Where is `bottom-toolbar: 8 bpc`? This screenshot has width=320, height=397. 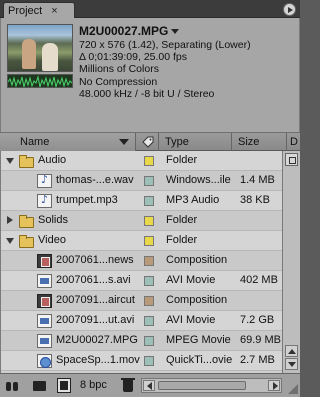
bottom-toolbar: 8 bpc is located at coordinates (150, 385).